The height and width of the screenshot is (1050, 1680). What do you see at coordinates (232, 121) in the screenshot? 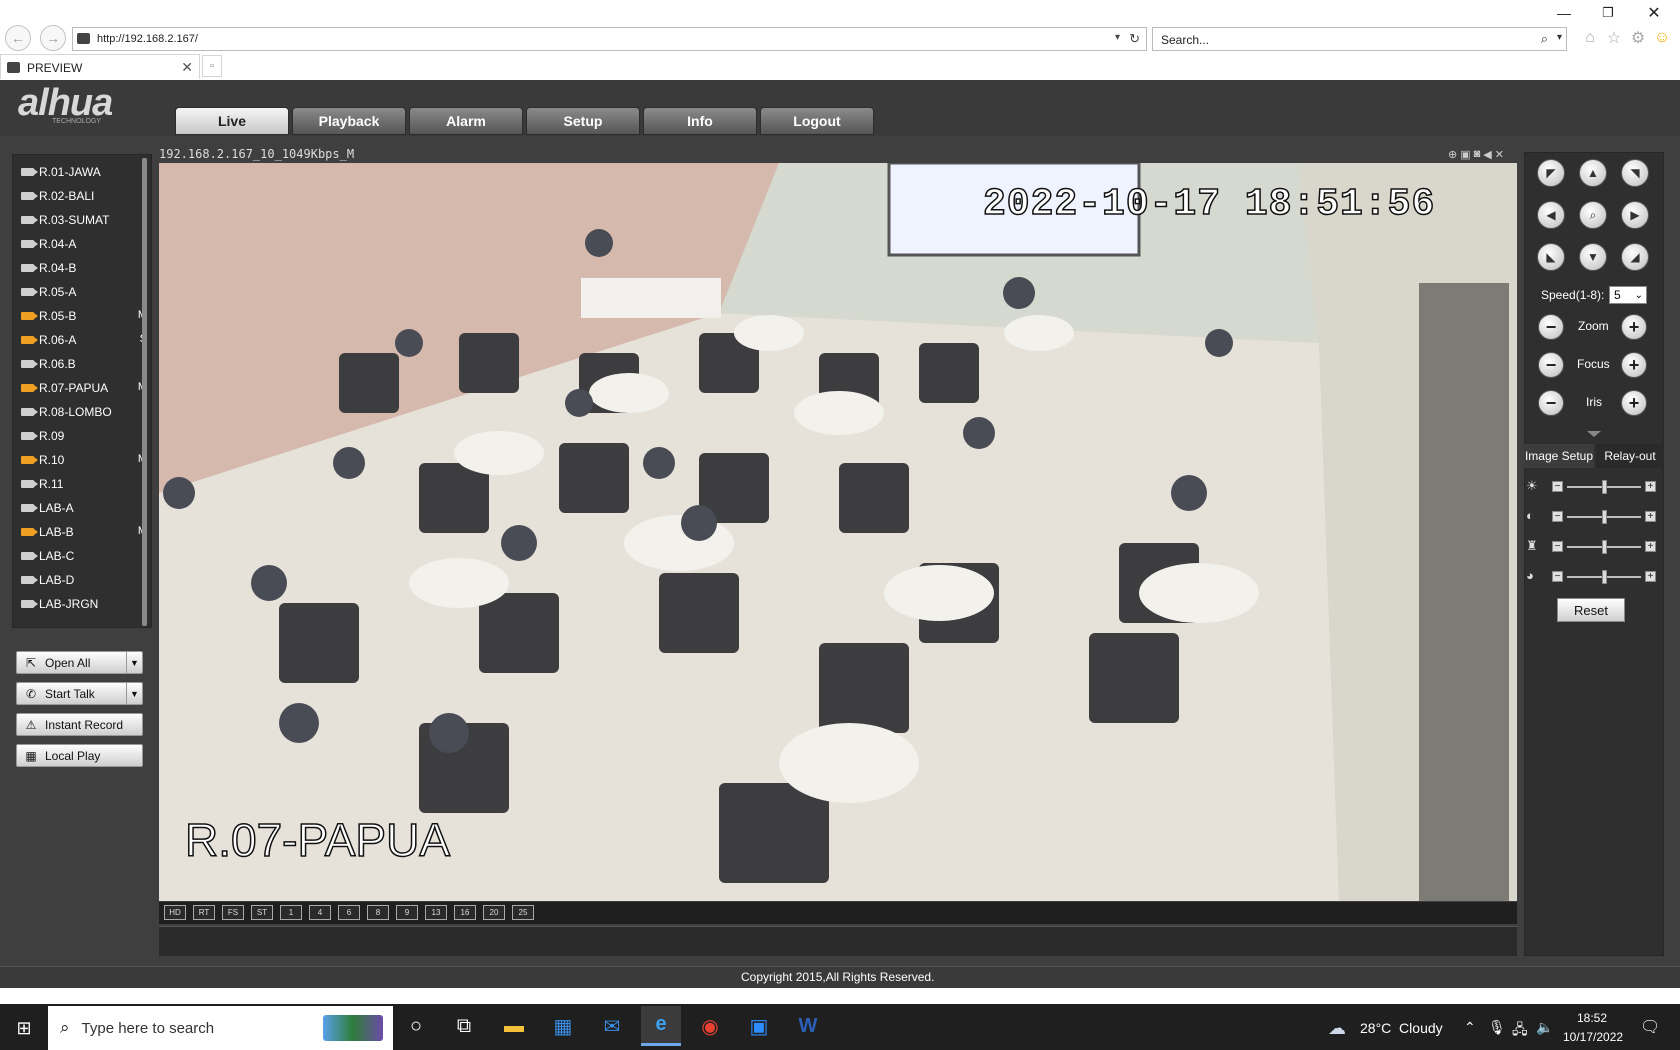
I see `tab-live: Live` at bounding box center [232, 121].